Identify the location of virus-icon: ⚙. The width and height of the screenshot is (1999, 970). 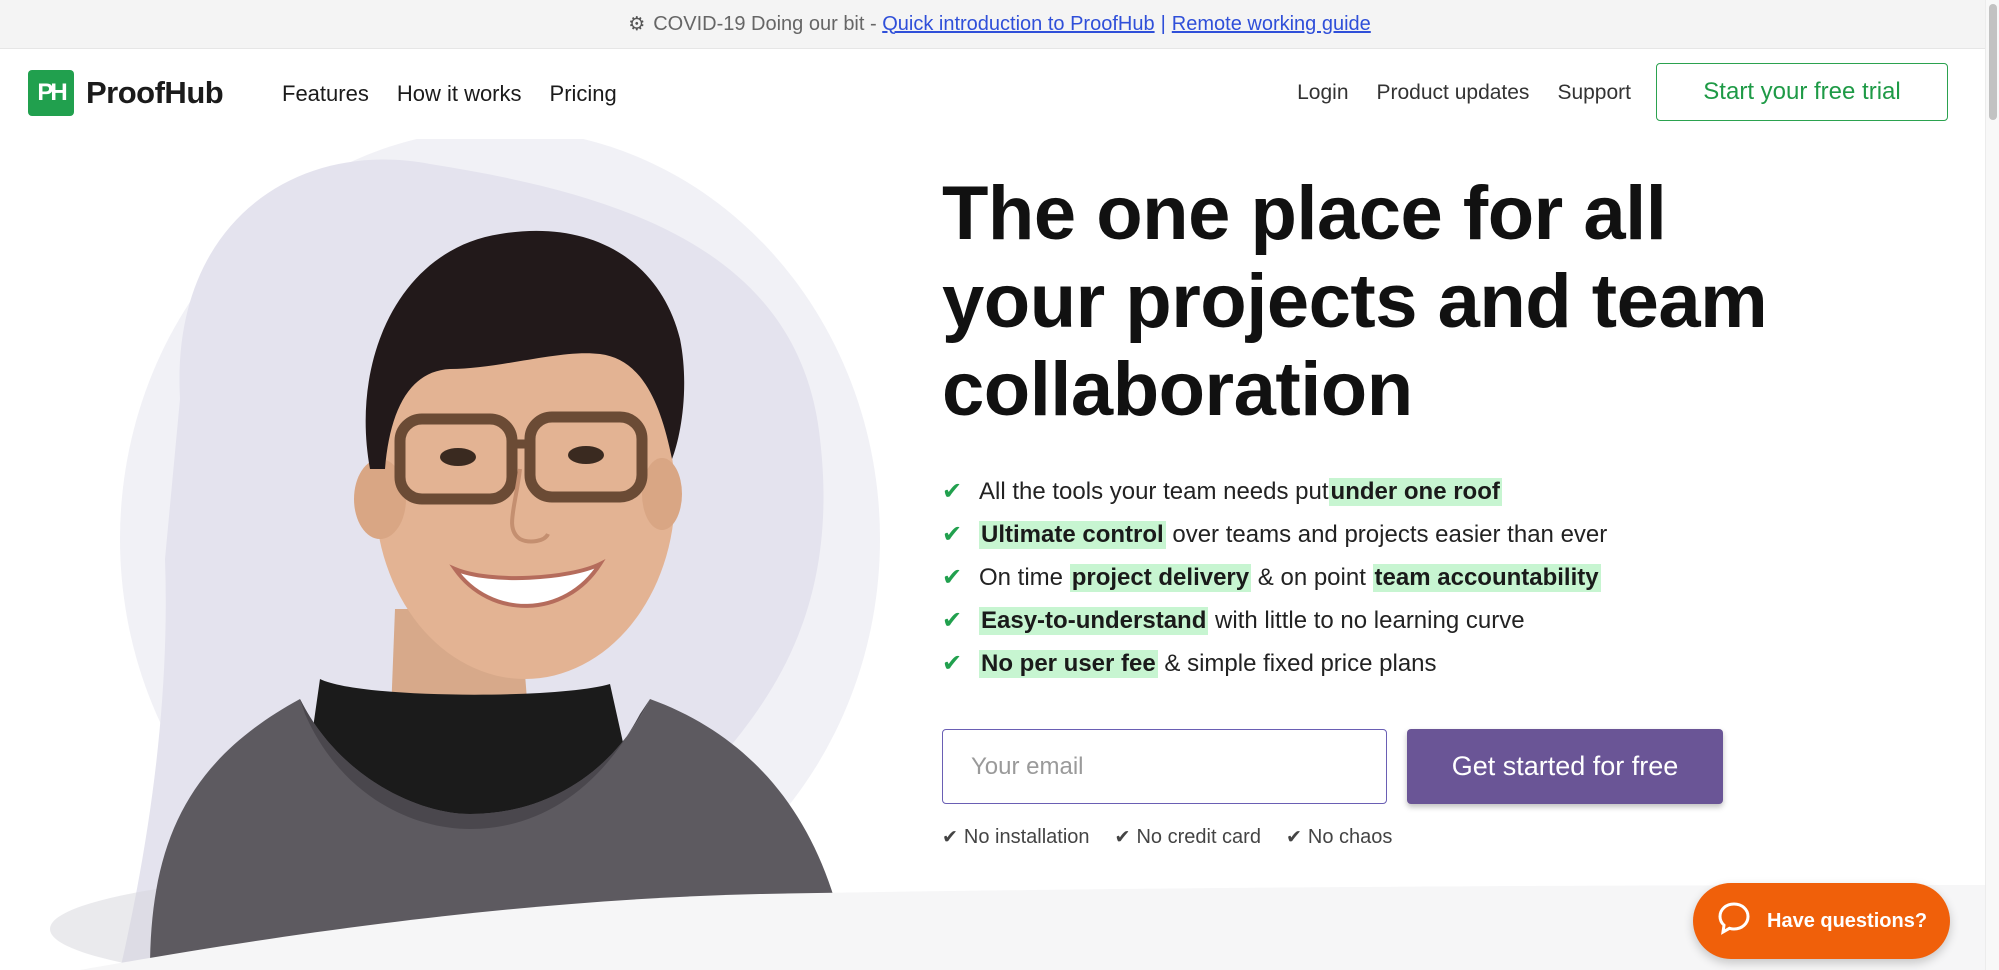
(637, 24).